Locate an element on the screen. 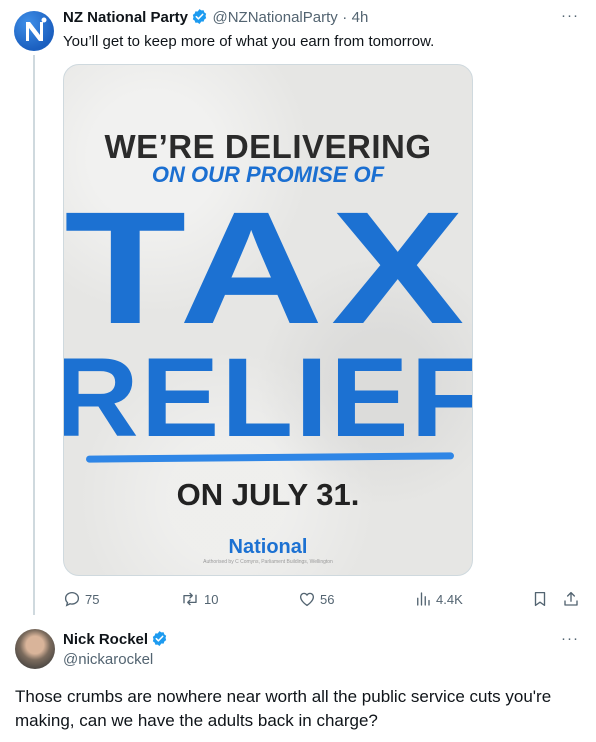  views-button: 4.4K is located at coordinates (438, 599).